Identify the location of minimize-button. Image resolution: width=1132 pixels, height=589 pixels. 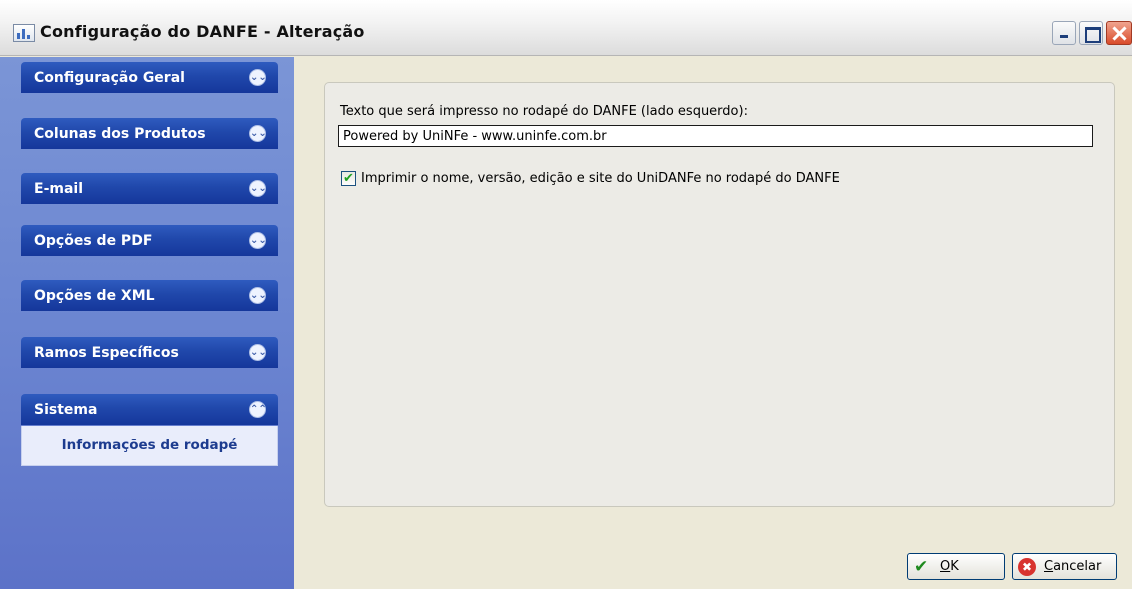
(1064, 33).